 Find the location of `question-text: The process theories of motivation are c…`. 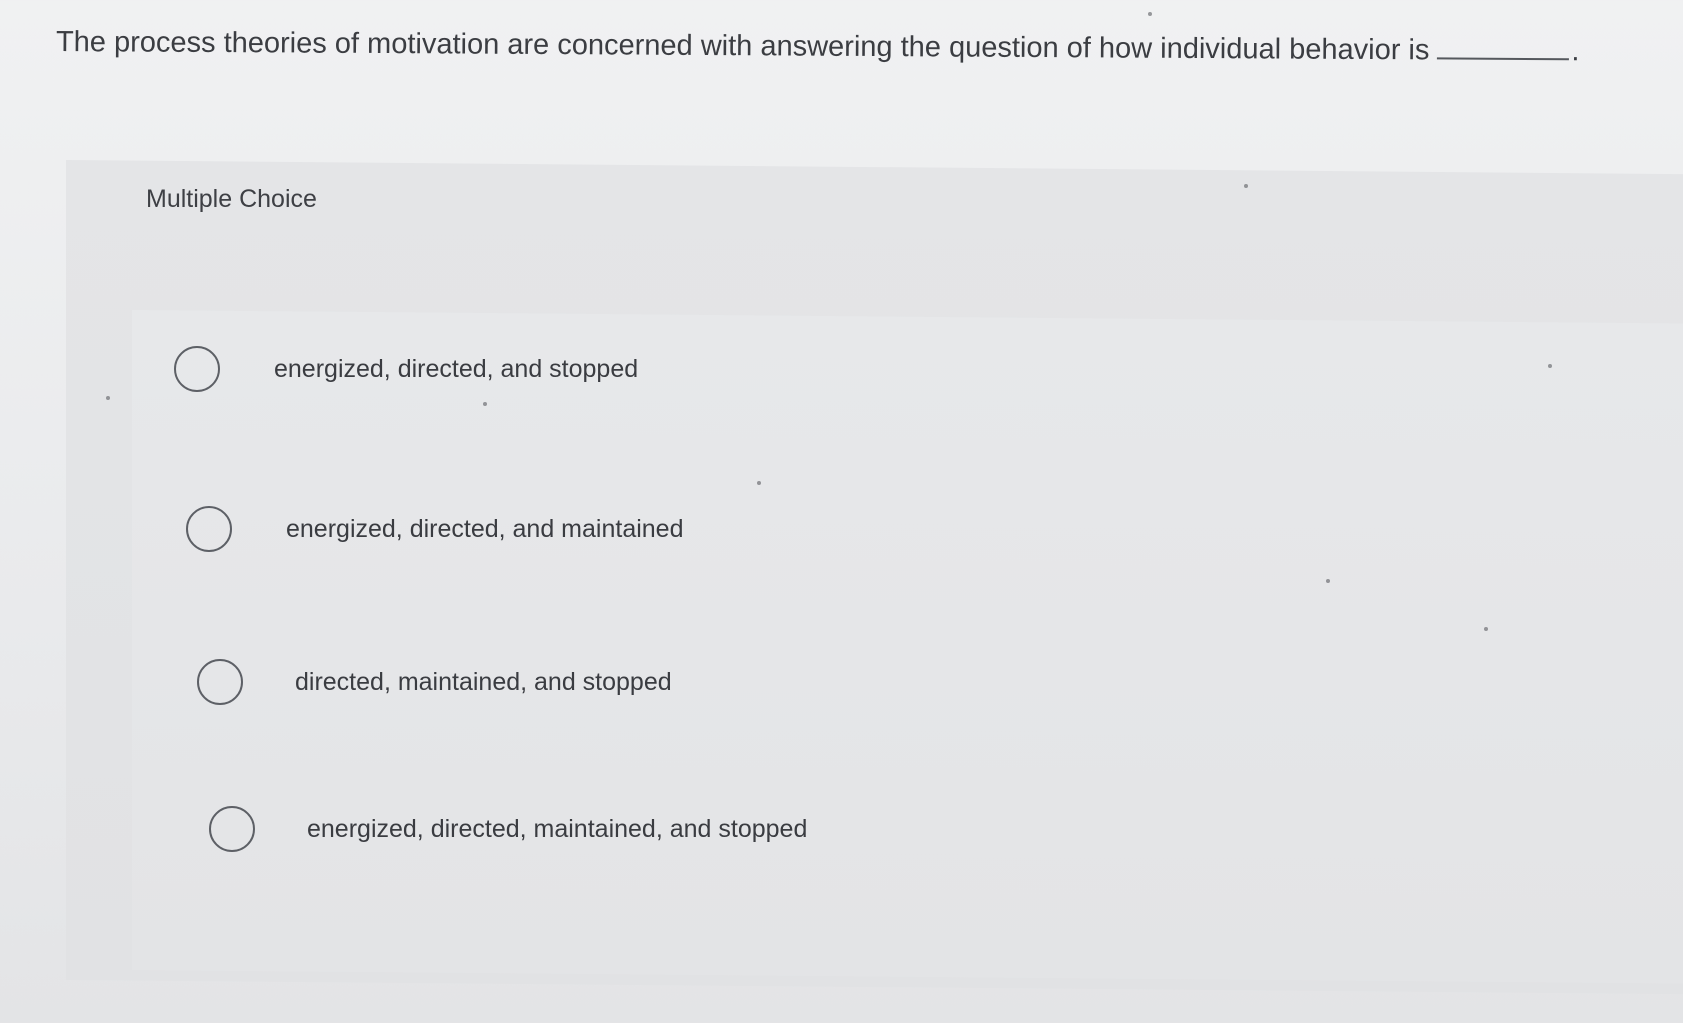

question-text: The process theories of motivation are c… is located at coordinates (742, 46).